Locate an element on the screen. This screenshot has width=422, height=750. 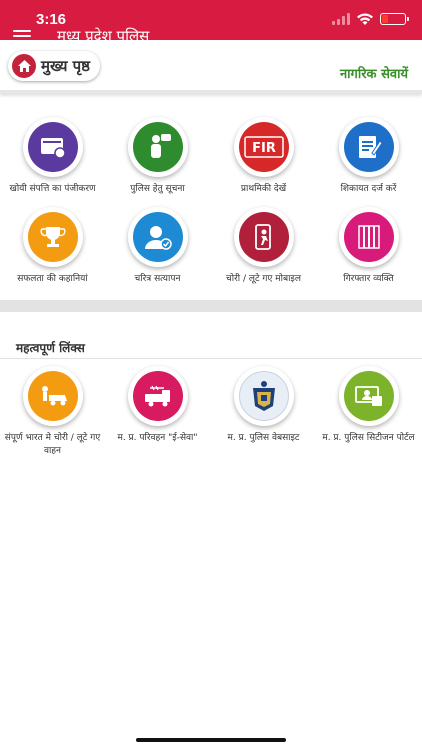
service-register-complaint: शिकायत दर्ज करें is located at coordinates (368, 156).